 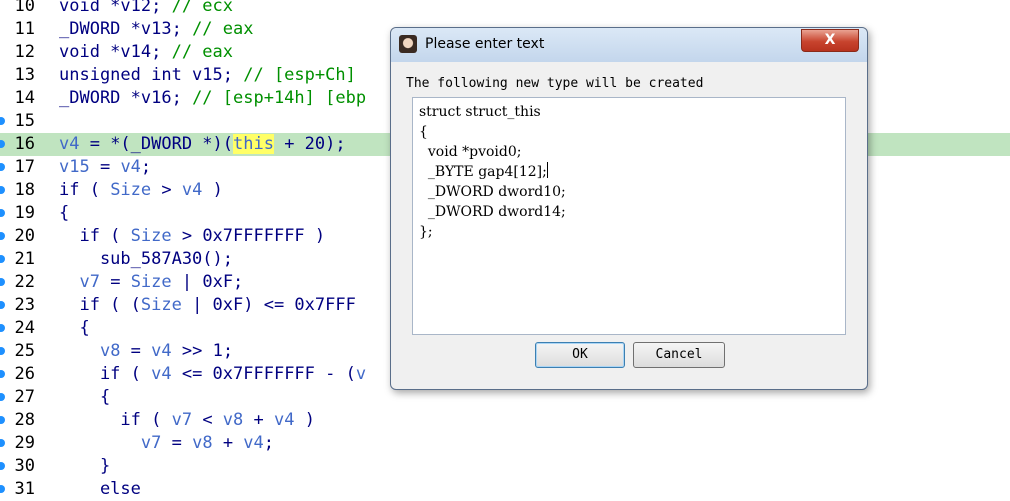 I want to click on code-token: // ecx, so click(x=202, y=8).